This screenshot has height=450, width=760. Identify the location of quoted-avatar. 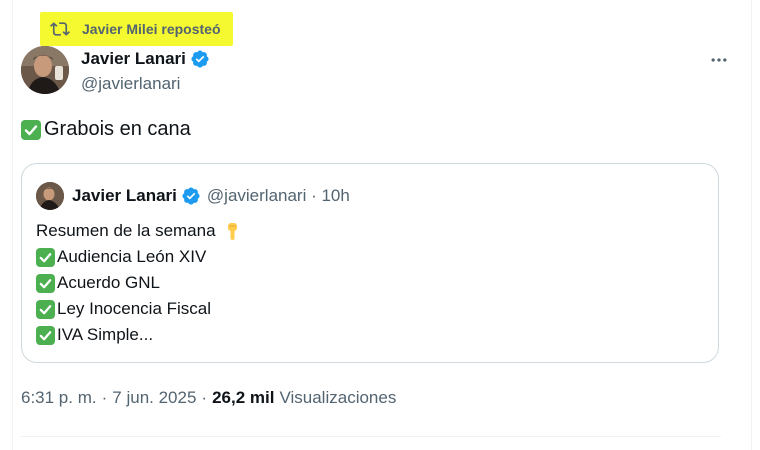
(50, 196).